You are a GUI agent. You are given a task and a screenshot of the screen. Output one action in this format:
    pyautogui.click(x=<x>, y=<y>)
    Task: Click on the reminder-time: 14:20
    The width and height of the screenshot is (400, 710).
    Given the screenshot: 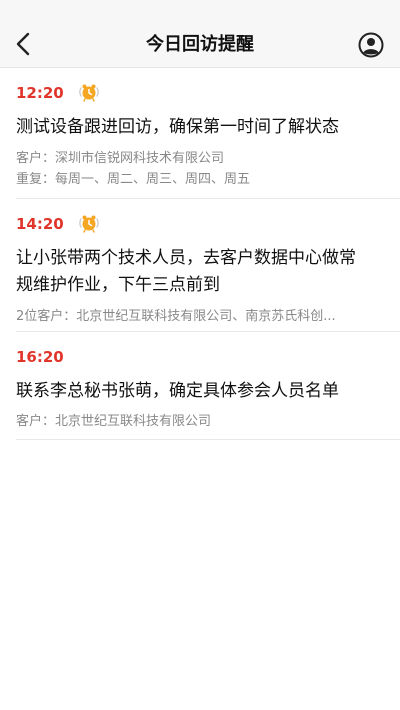 What is the action you would take?
    pyautogui.click(x=40, y=224)
    